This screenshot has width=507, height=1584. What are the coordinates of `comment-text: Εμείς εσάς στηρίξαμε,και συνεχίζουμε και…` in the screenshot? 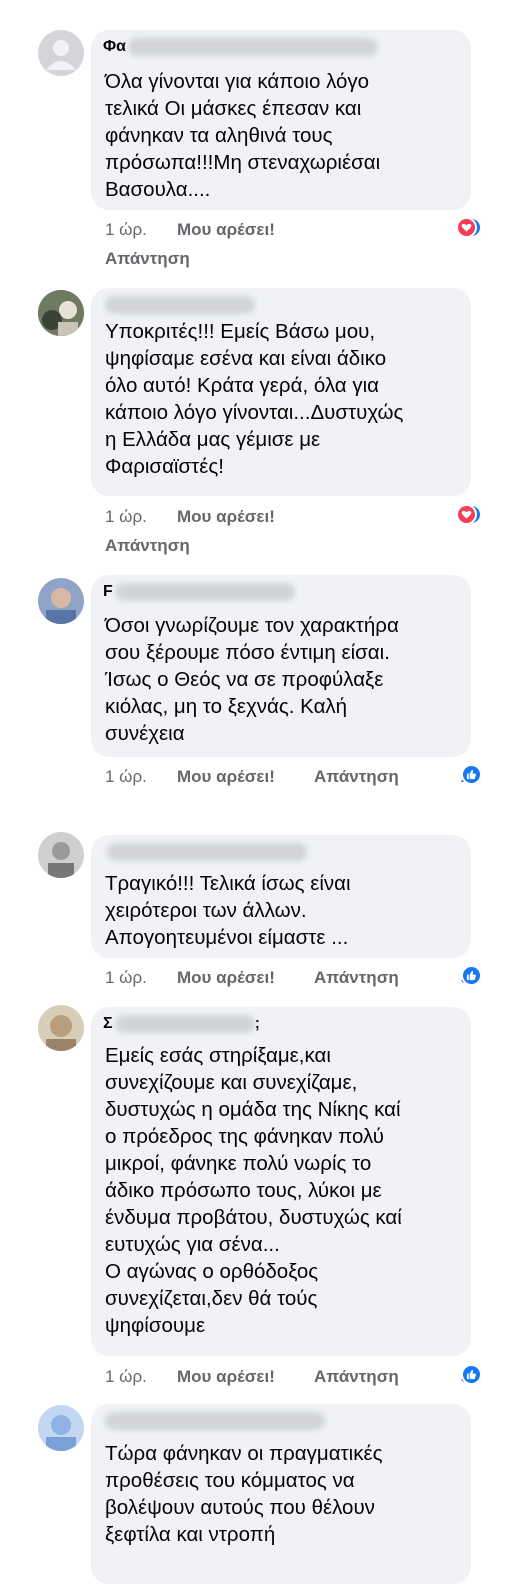 It's located at (253, 1190).